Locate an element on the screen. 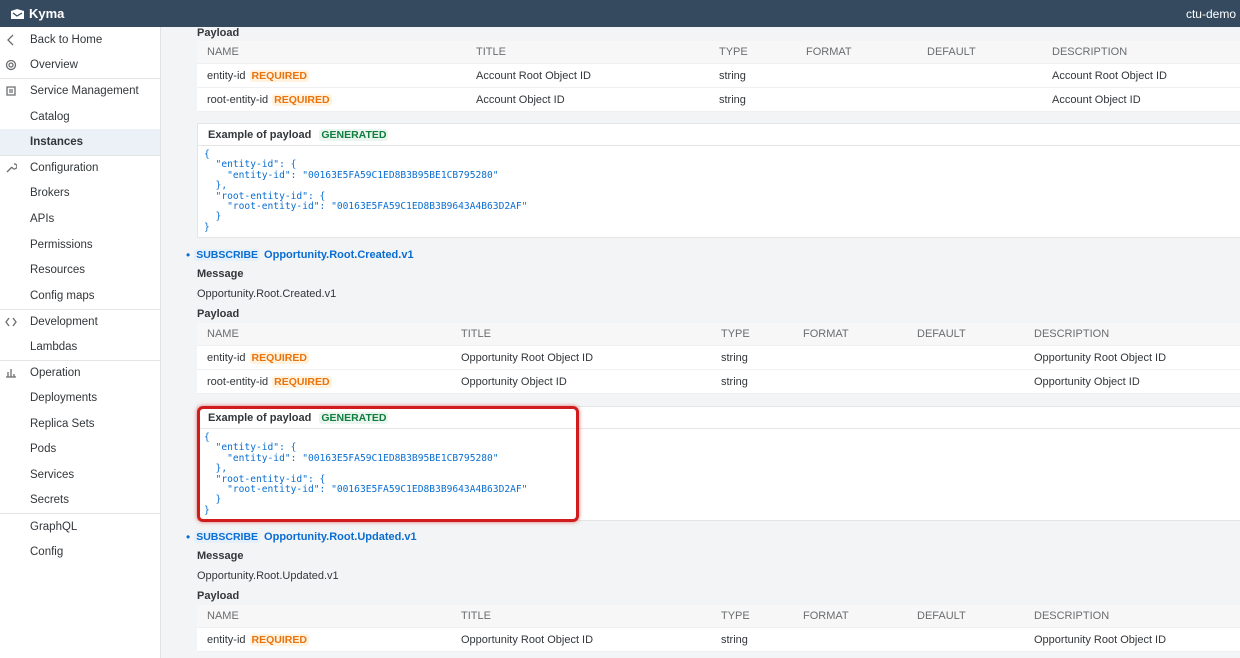 Image resolution: width=1240 pixels, height=658 pixels. sidebar-item-brokers: Brokers is located at coordinates (80, 194).